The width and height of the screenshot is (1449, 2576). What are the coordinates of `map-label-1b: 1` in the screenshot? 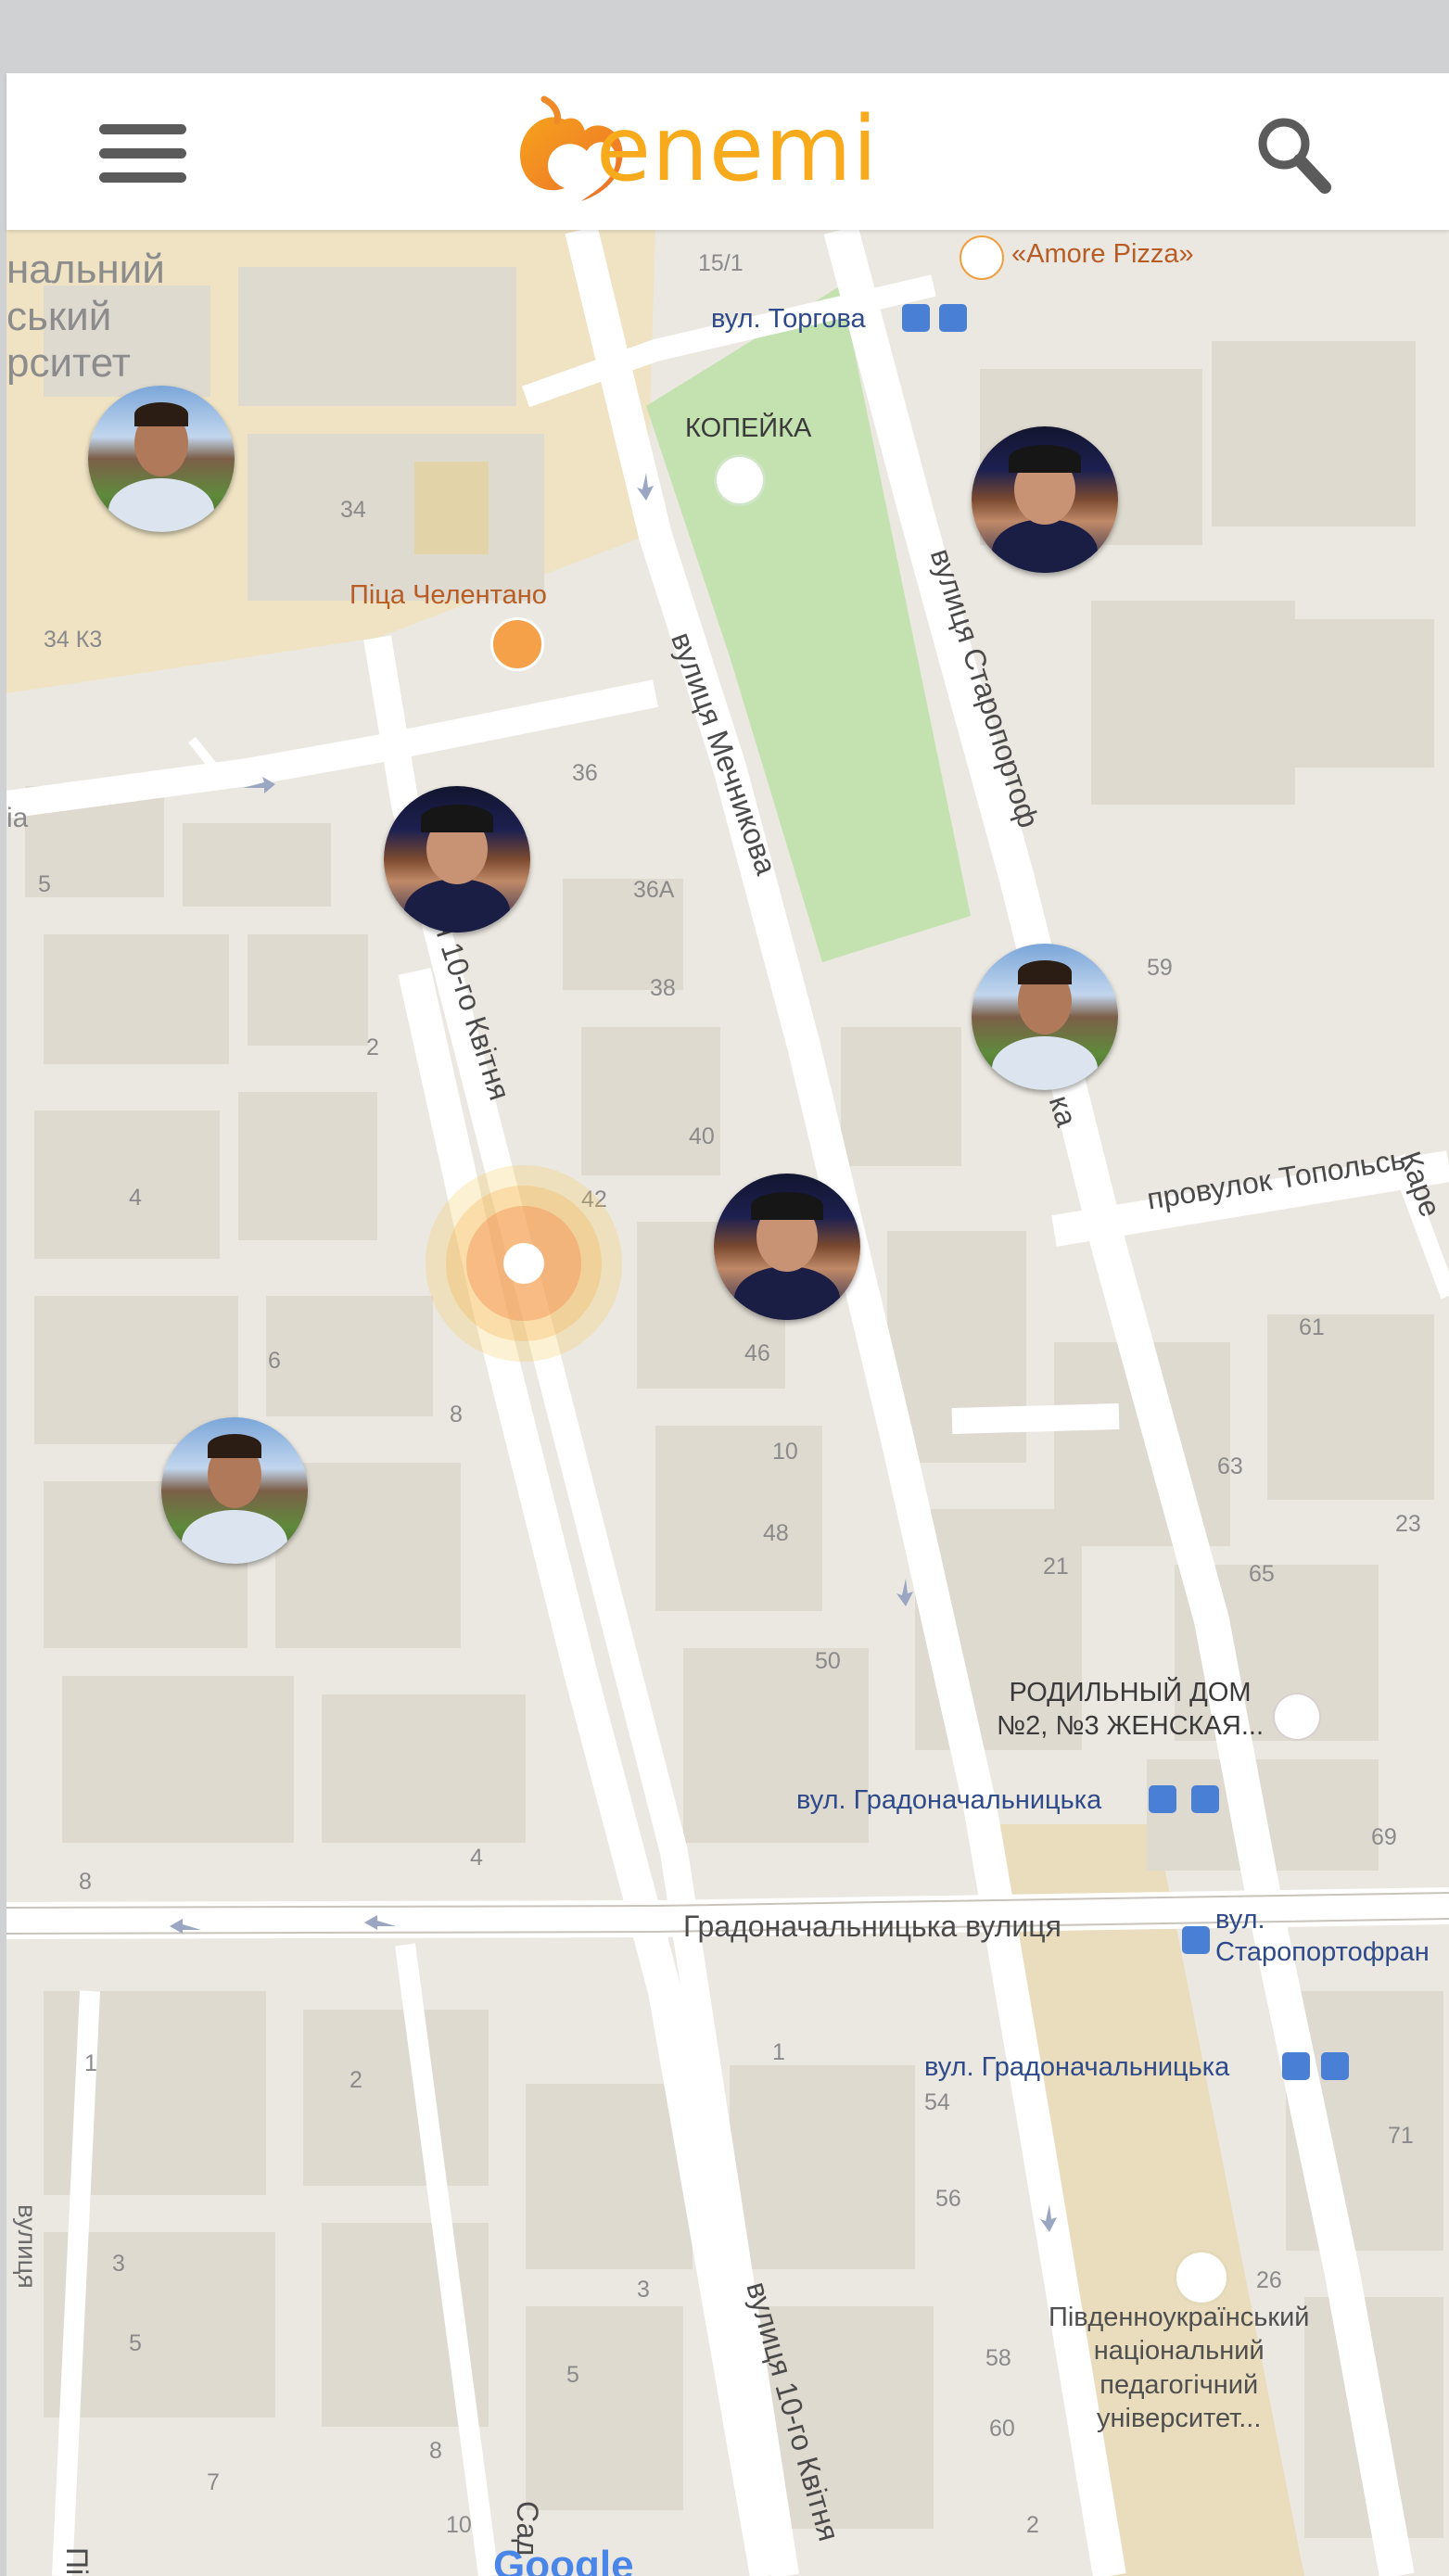 It's located at (778, 2052).